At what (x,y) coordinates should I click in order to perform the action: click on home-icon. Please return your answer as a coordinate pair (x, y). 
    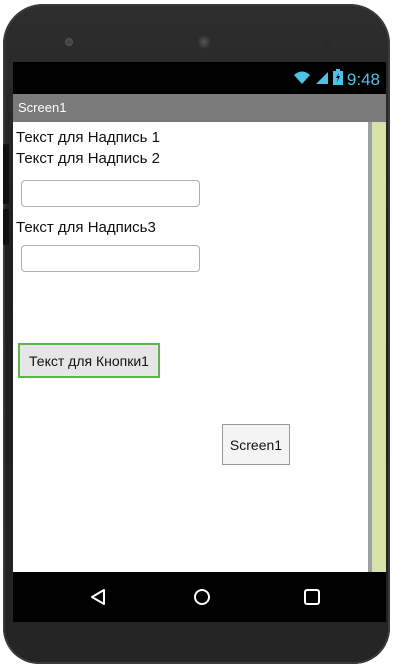
    Looking at the image, I should click on (202, 597).